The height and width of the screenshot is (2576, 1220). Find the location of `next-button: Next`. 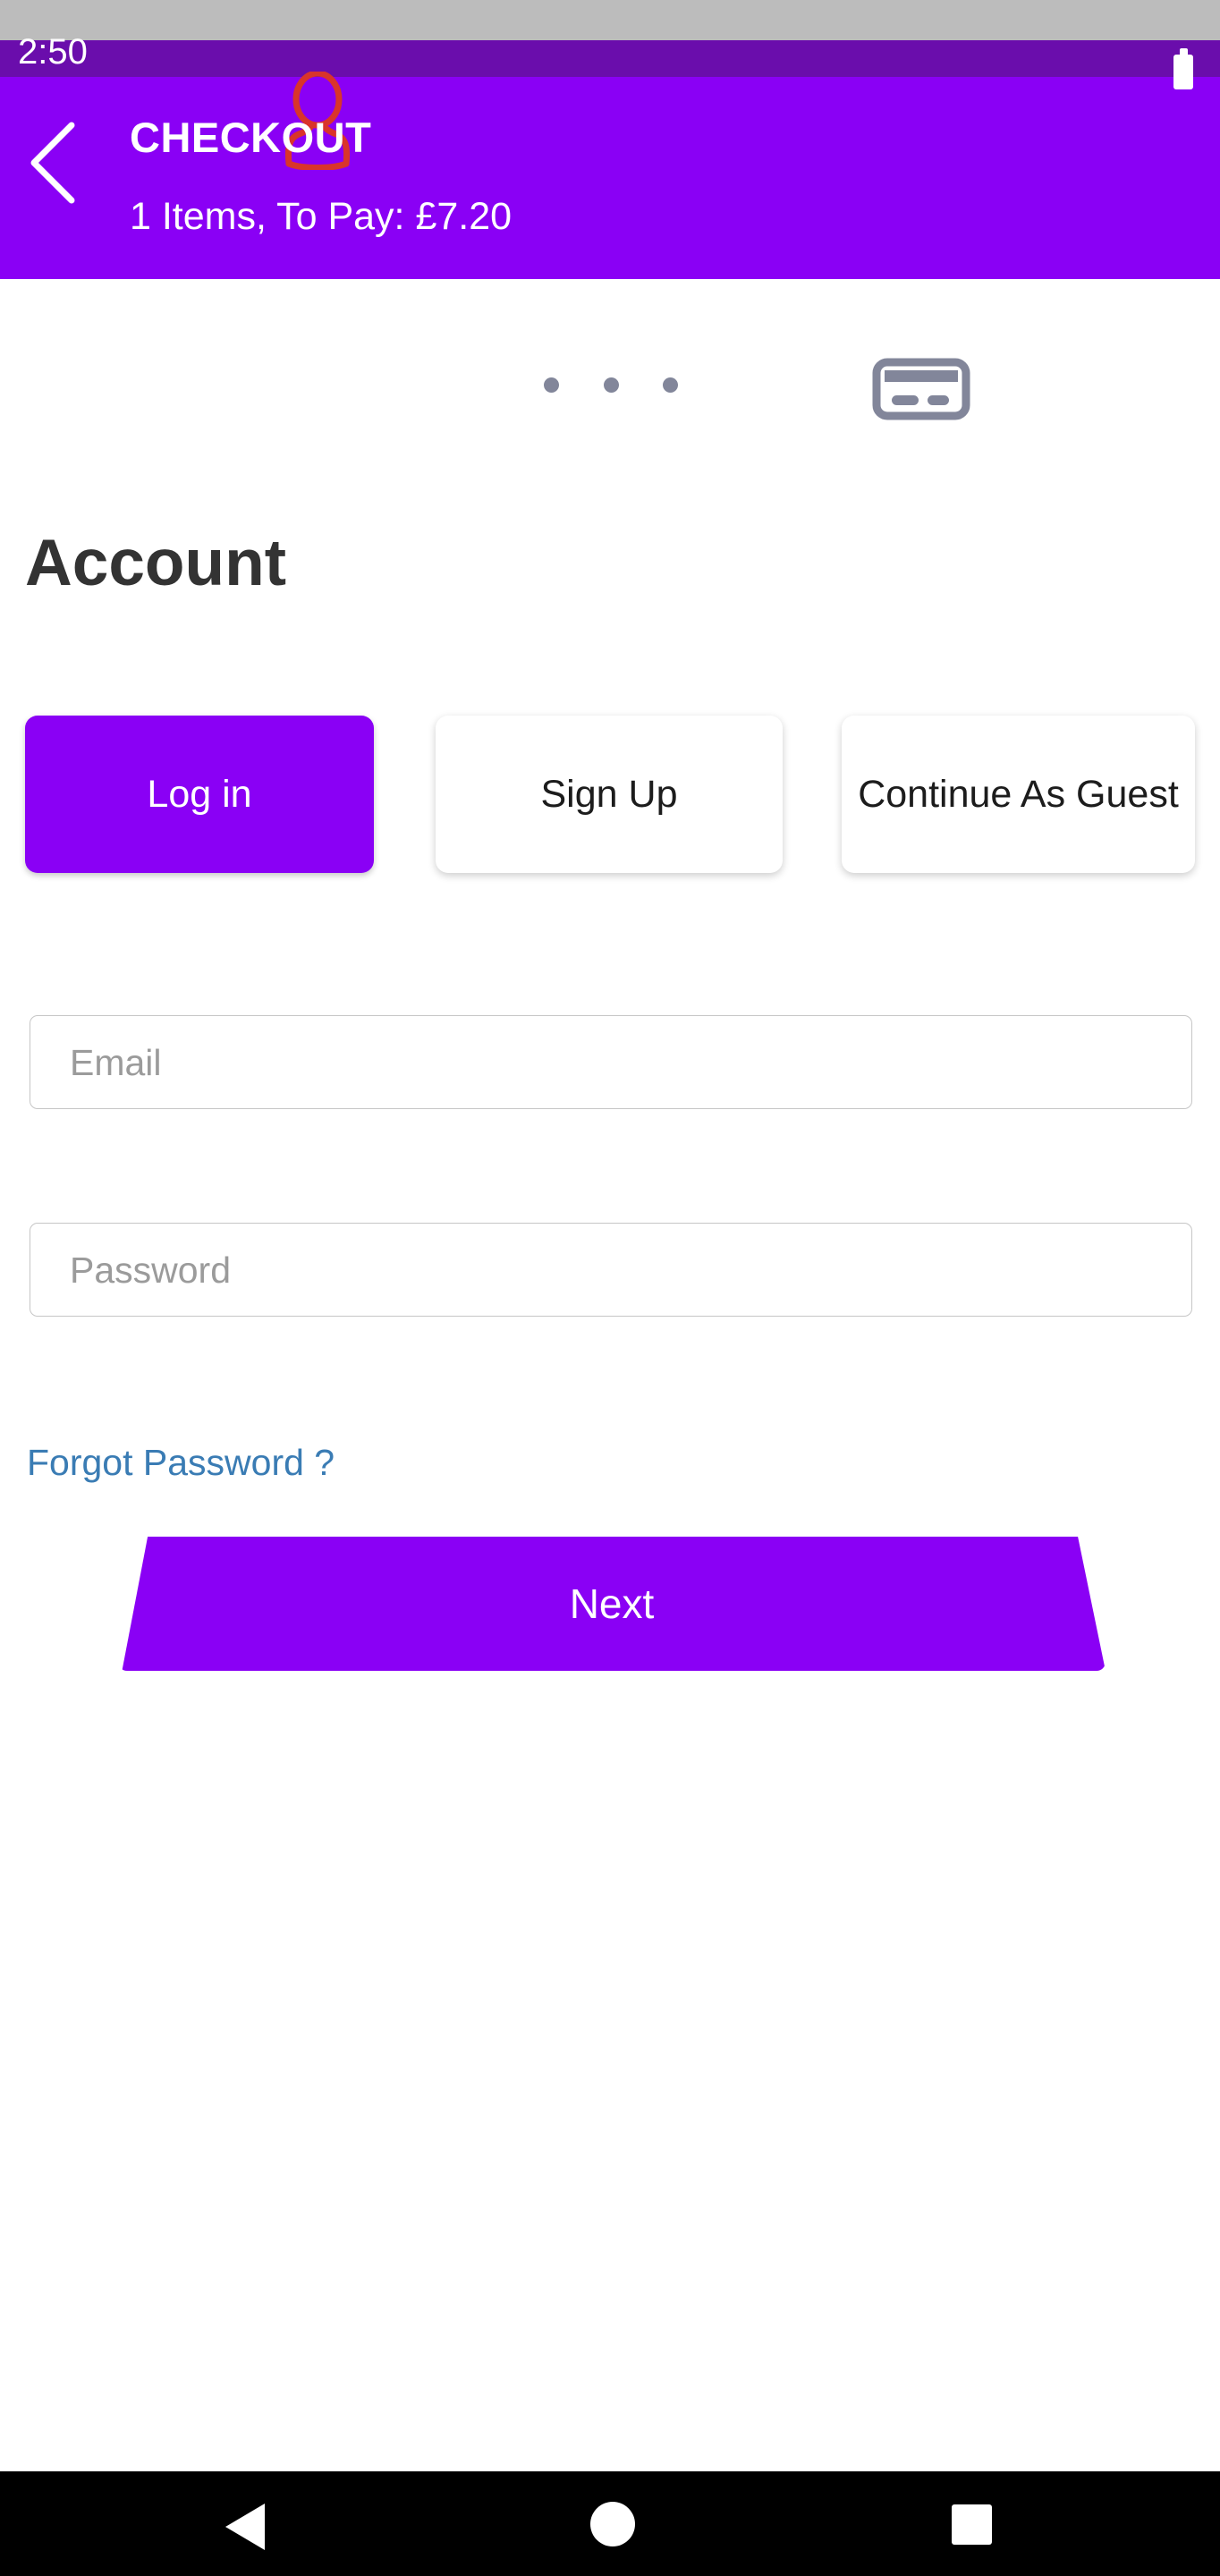

next-button: Next is located at coordinates (614, 1604).